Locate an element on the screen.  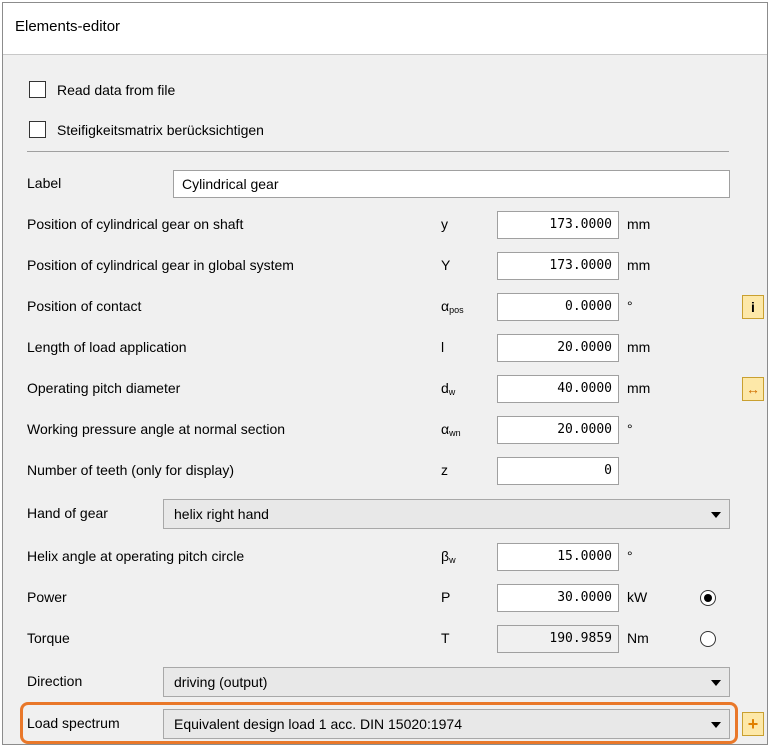
add-load-spectrum-button: + is located at coordinates (753, 724).